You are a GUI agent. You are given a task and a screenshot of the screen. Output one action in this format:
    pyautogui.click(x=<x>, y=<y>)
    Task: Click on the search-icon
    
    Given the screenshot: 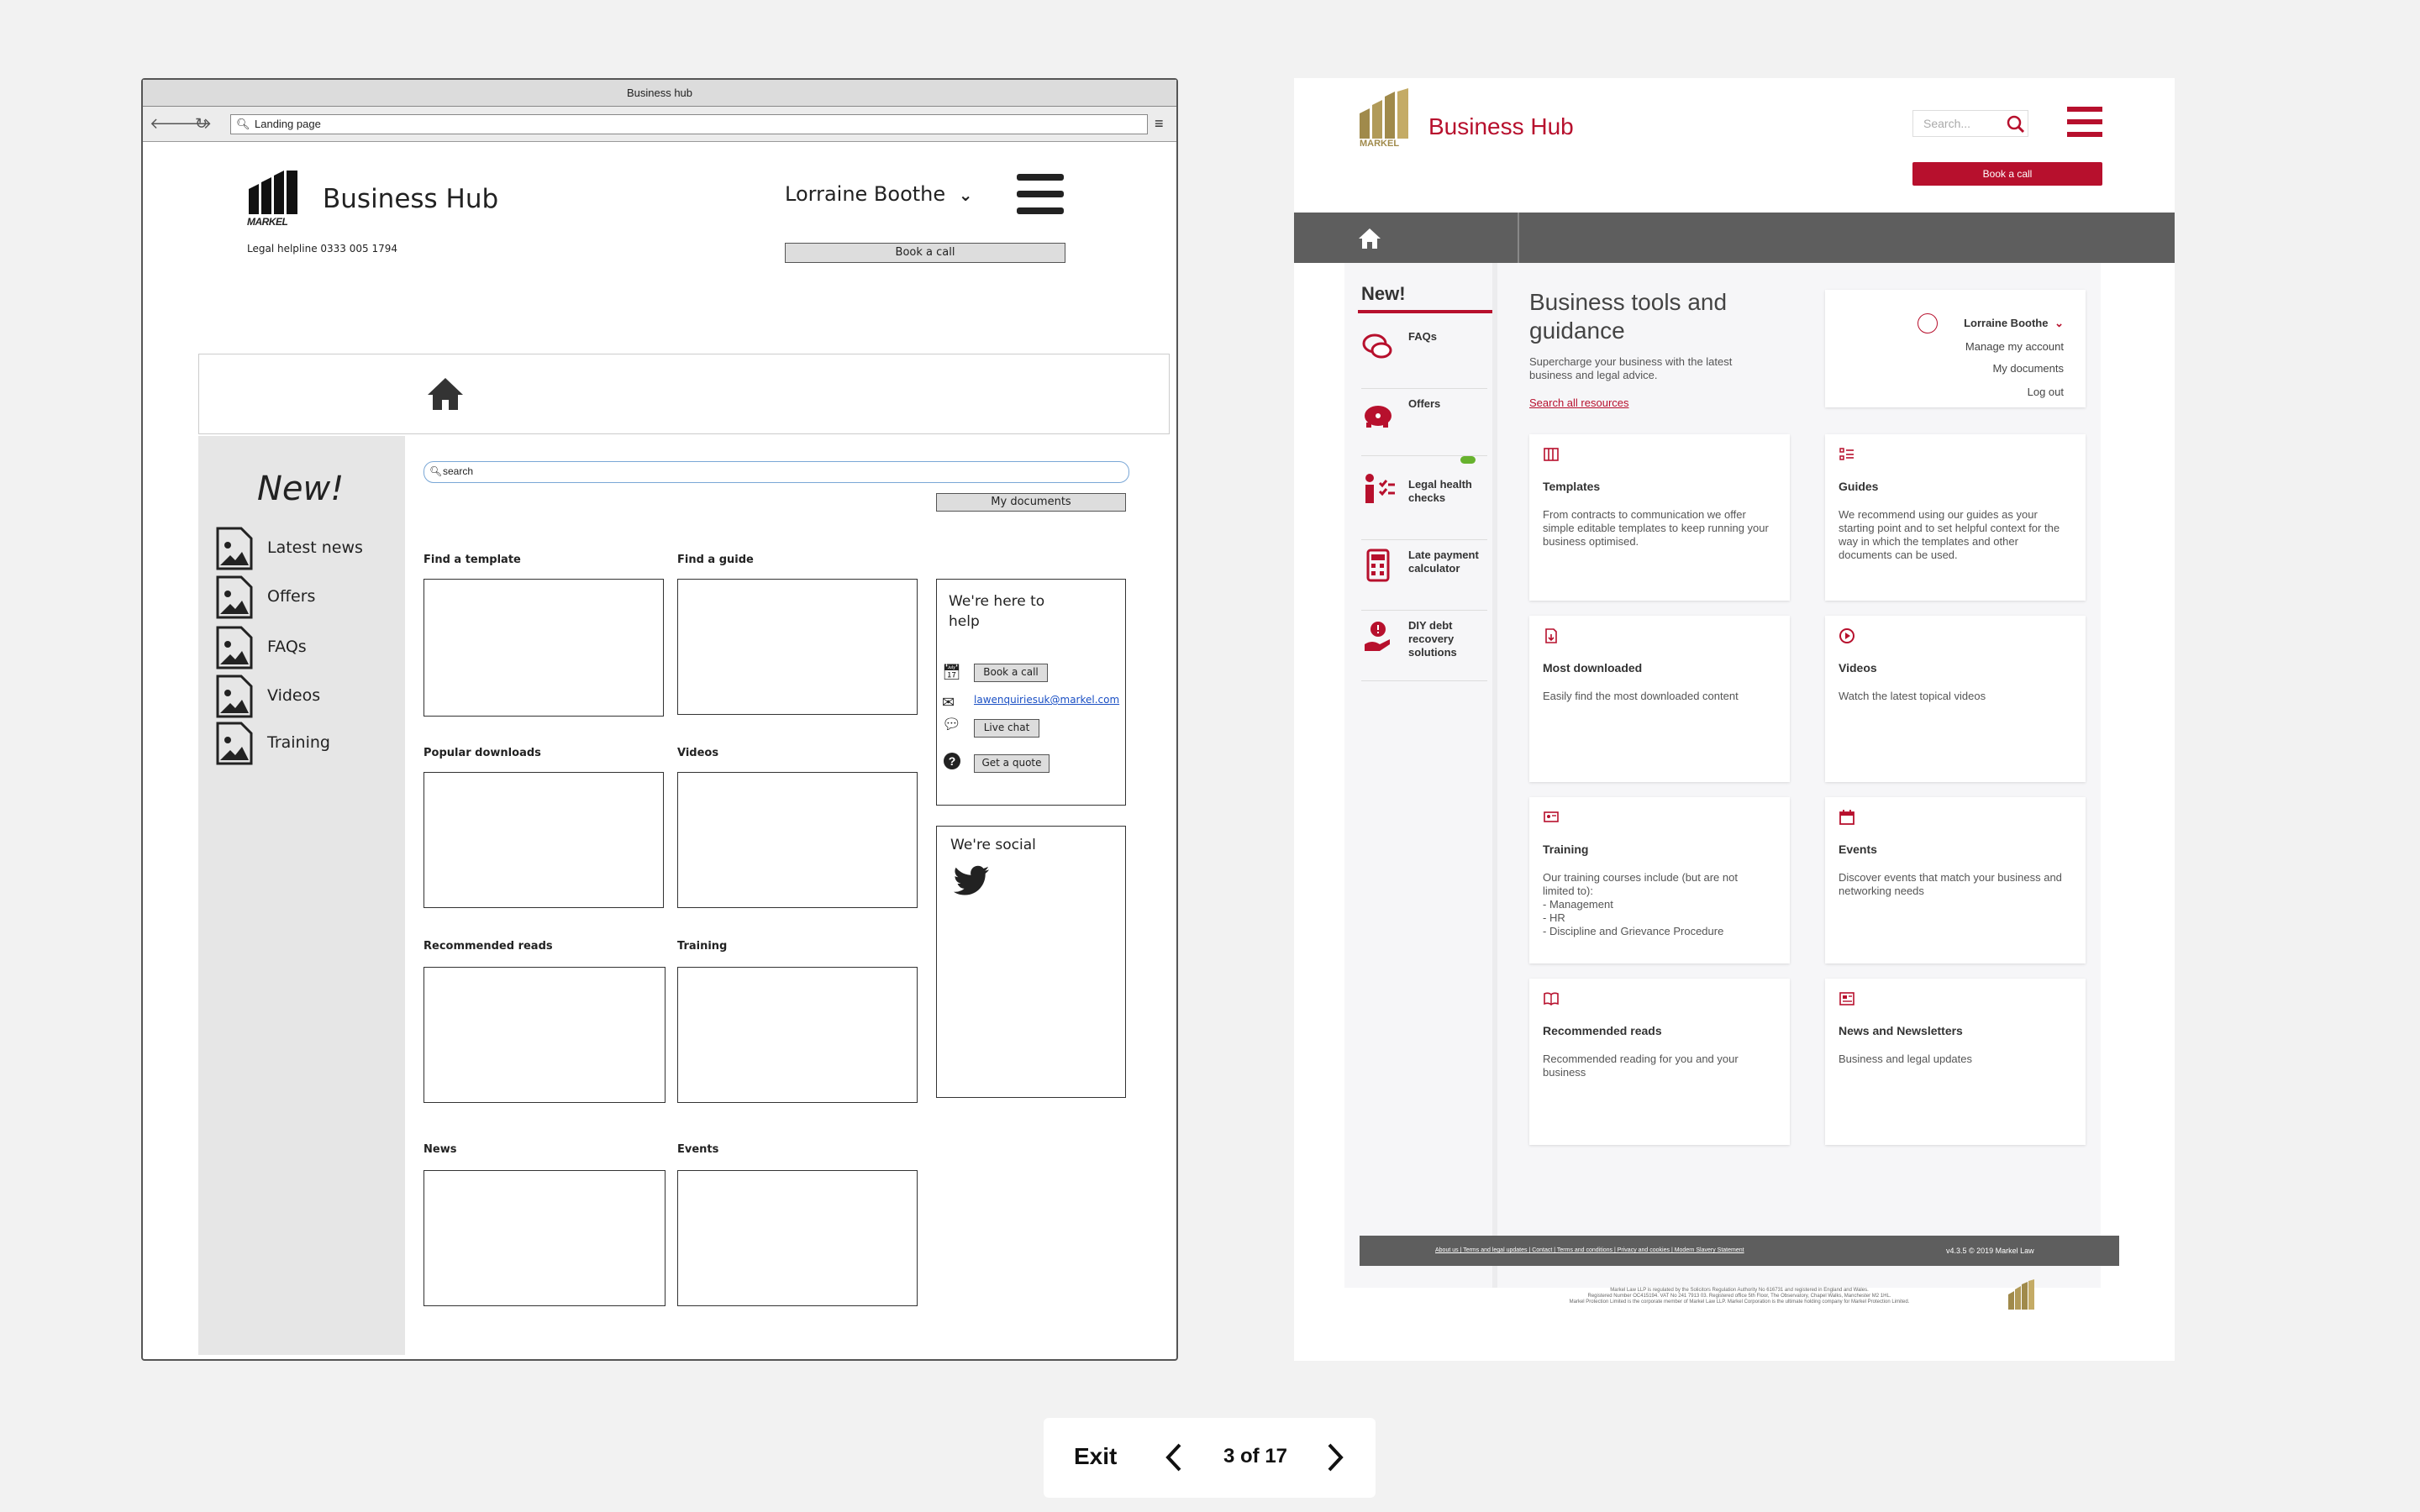 What is the action you would take?
    pyautogui.click(x=2016, y=124)
    